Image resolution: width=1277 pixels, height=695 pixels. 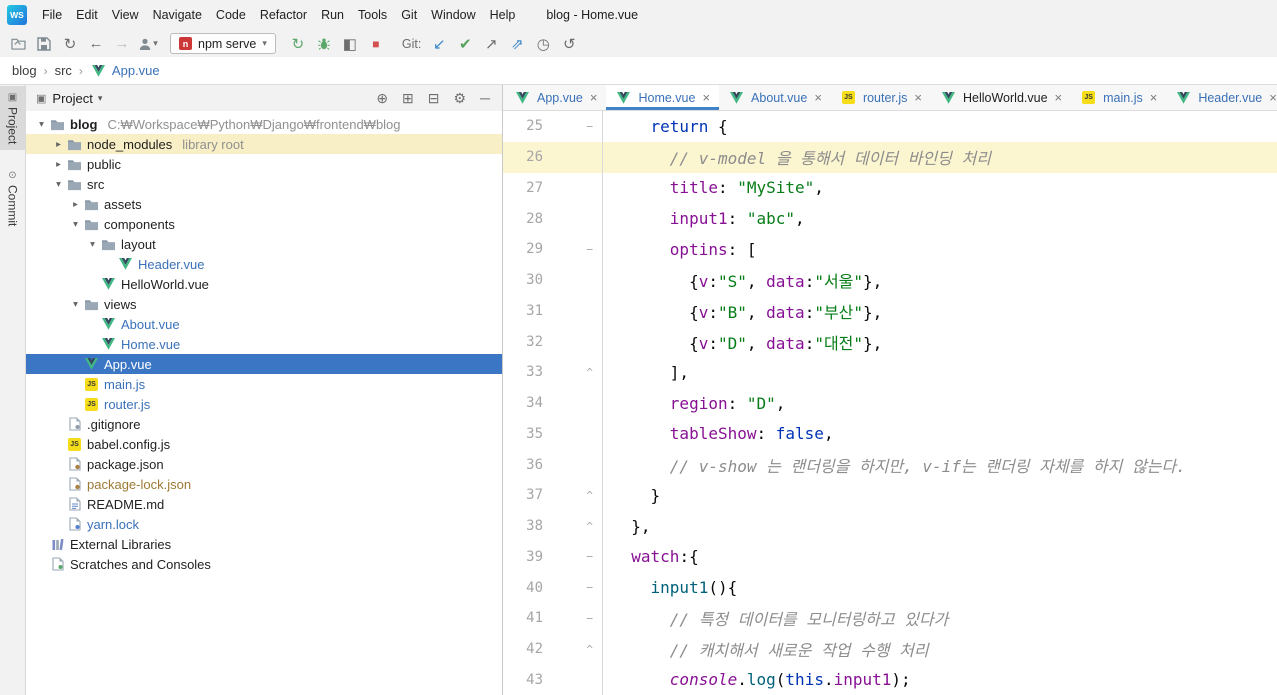 I want to click on menu-refactor: Refactor, so click(x=283, y=15).